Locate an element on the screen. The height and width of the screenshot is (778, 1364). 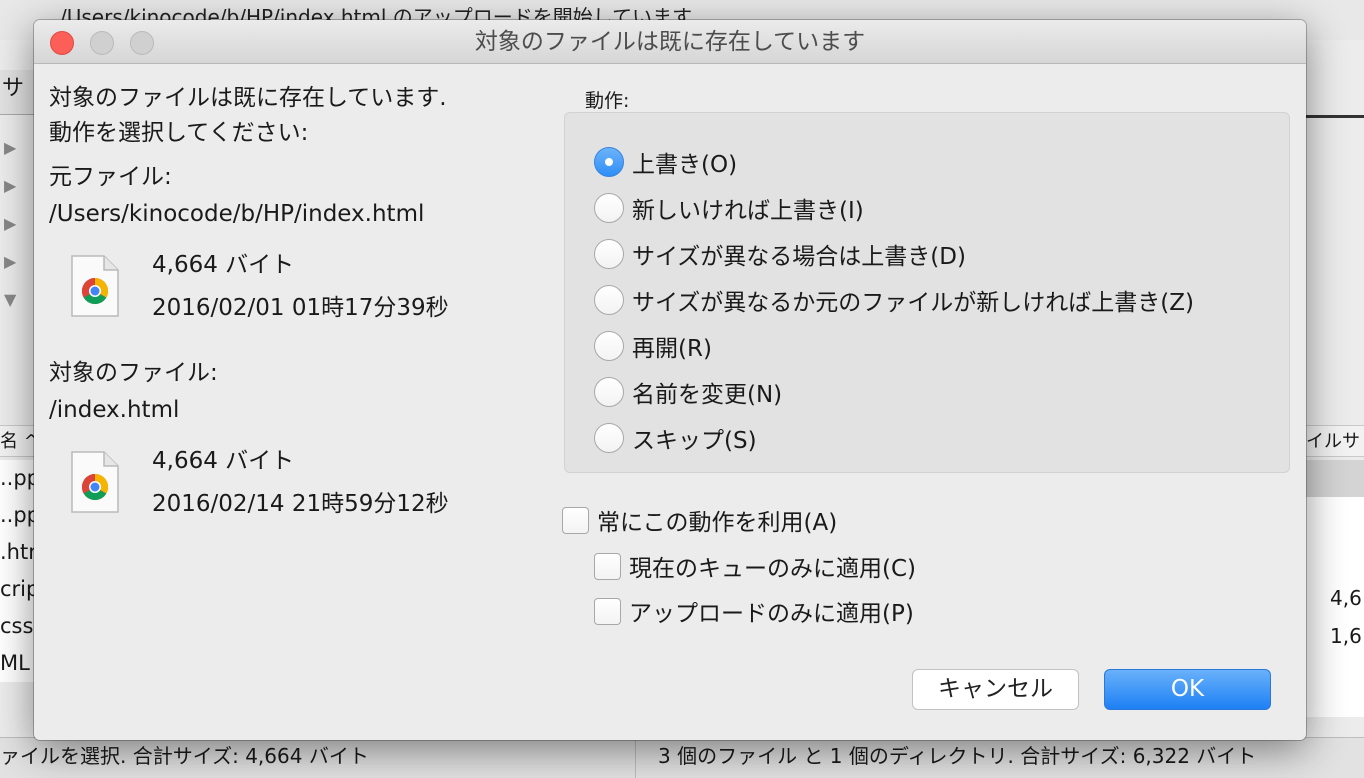
radio-label: 名前を変更(N) is located at coordinates (707, 395).